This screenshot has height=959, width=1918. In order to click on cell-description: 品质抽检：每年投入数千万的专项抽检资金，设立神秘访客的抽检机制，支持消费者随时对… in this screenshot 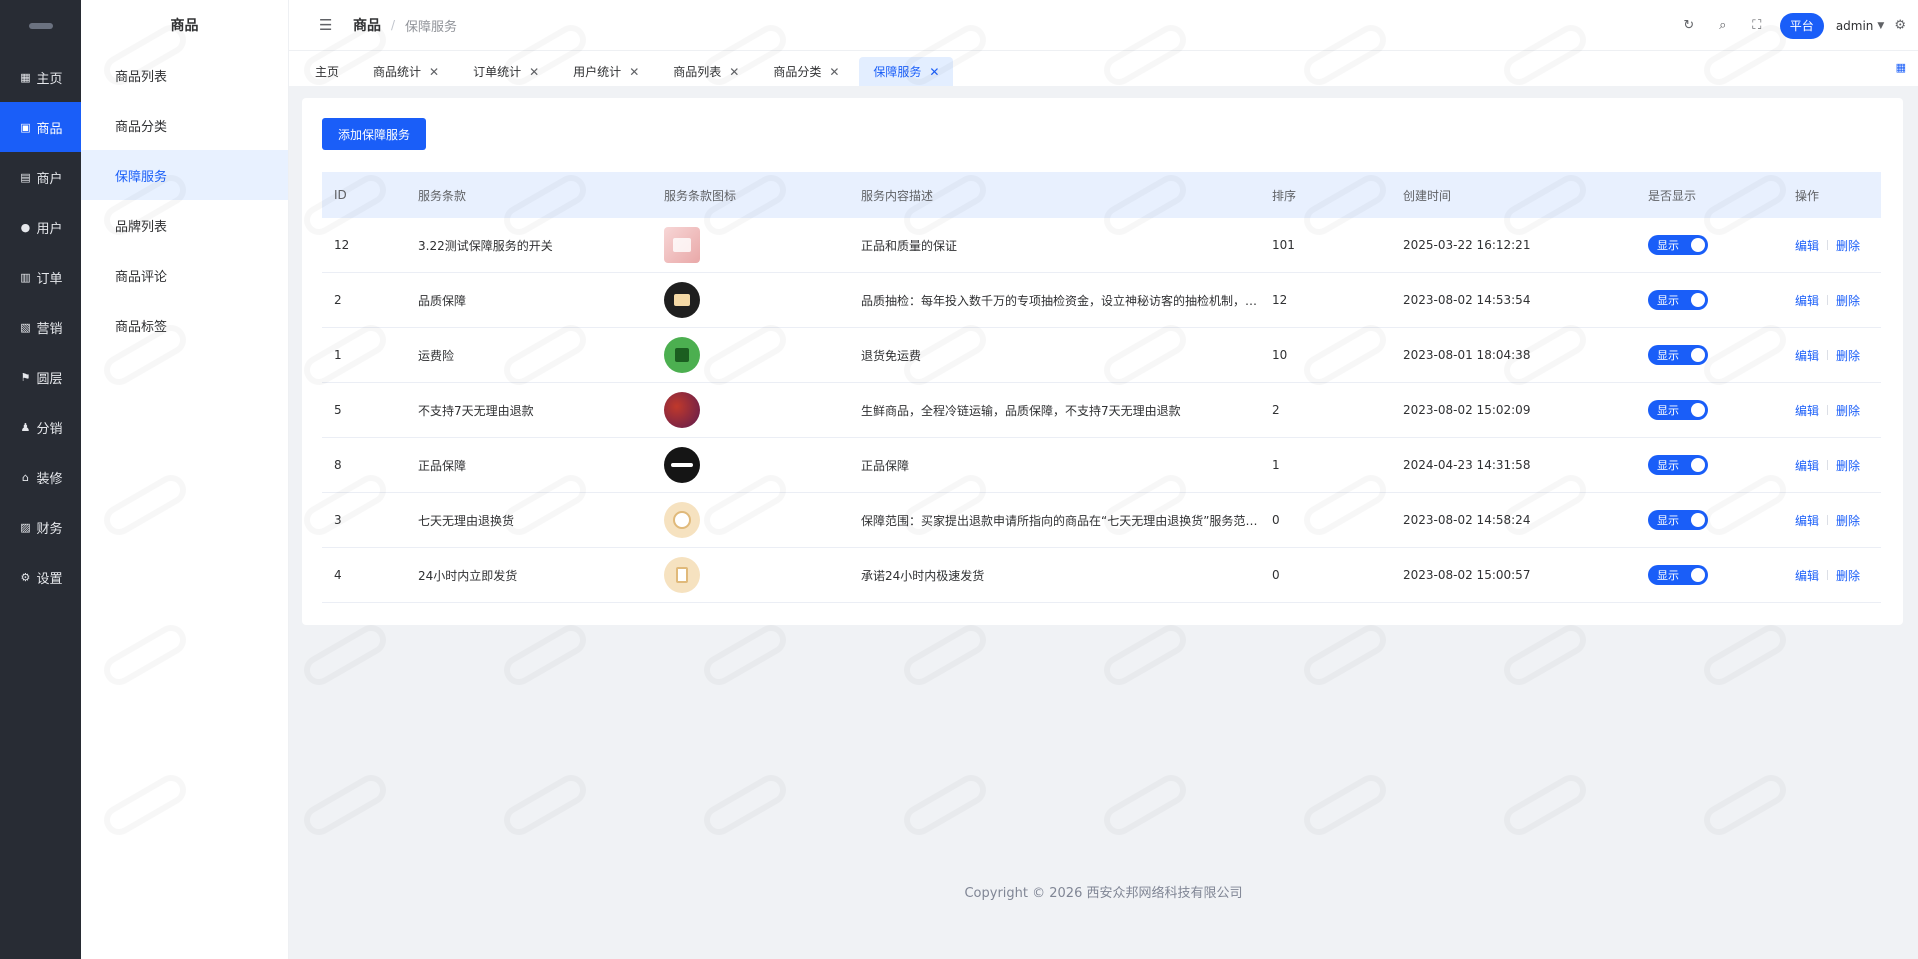, I will do `click(1060, 300)`.